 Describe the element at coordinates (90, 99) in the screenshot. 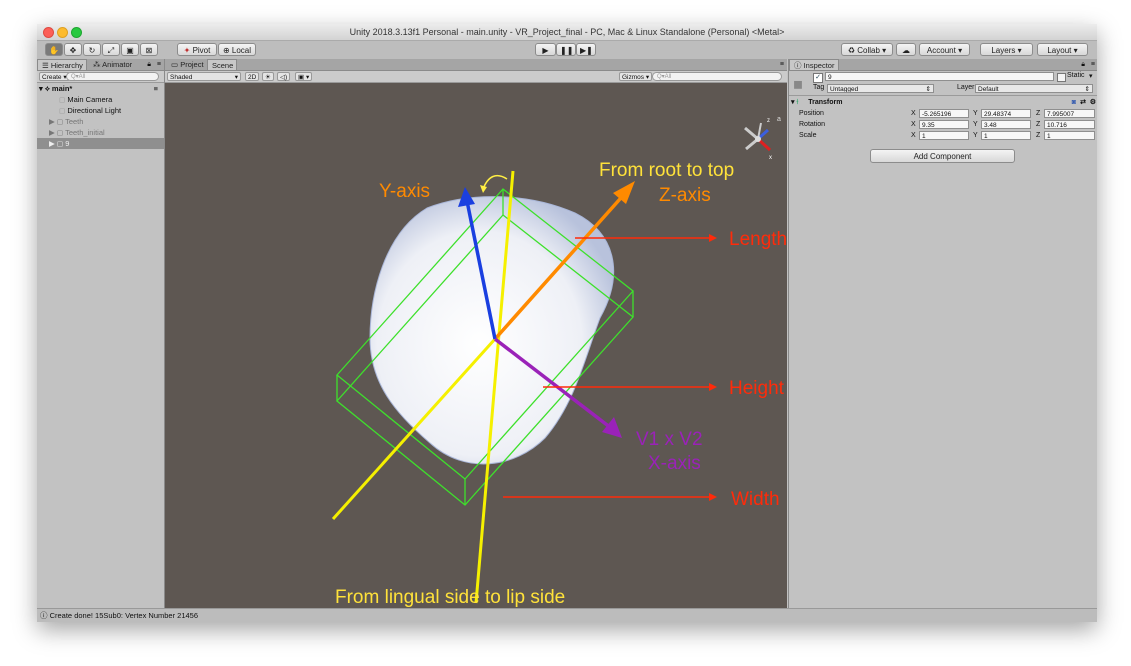

I see `hierarchy-item-label: Main Camera` at that location.